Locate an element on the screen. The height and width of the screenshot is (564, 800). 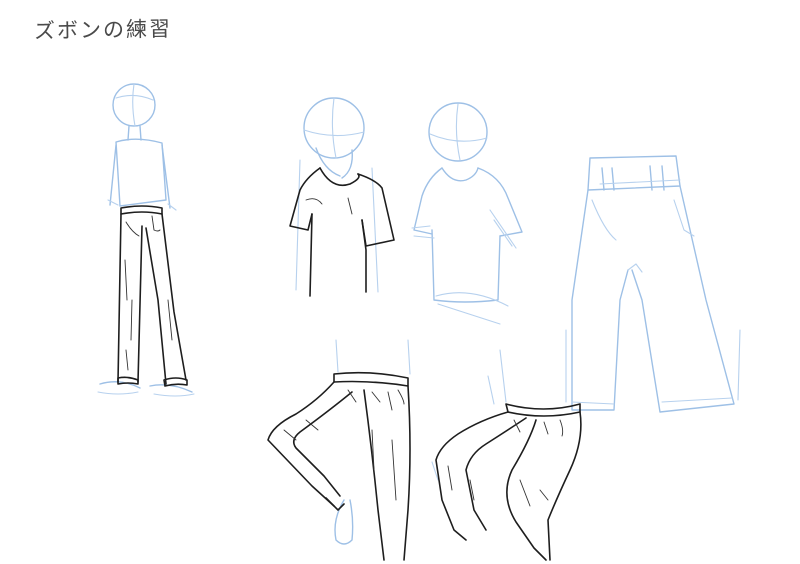
tshirt-figure-light is located at coordinates (467, 213).